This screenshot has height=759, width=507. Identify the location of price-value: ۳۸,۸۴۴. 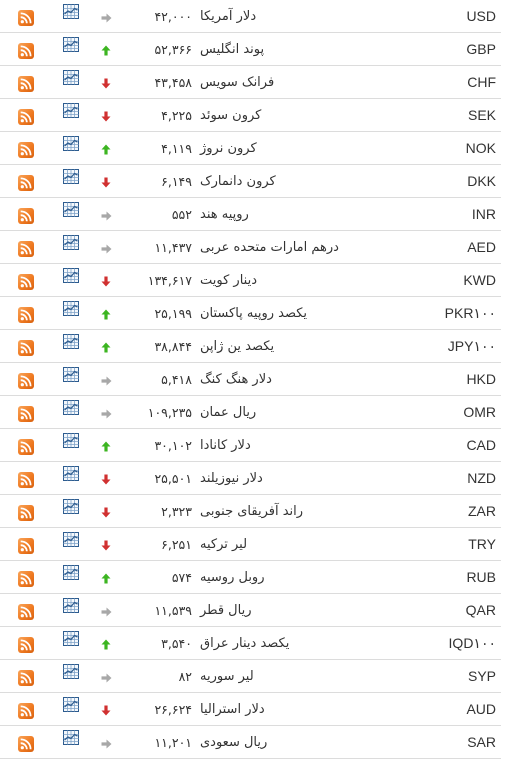
(173, 346).